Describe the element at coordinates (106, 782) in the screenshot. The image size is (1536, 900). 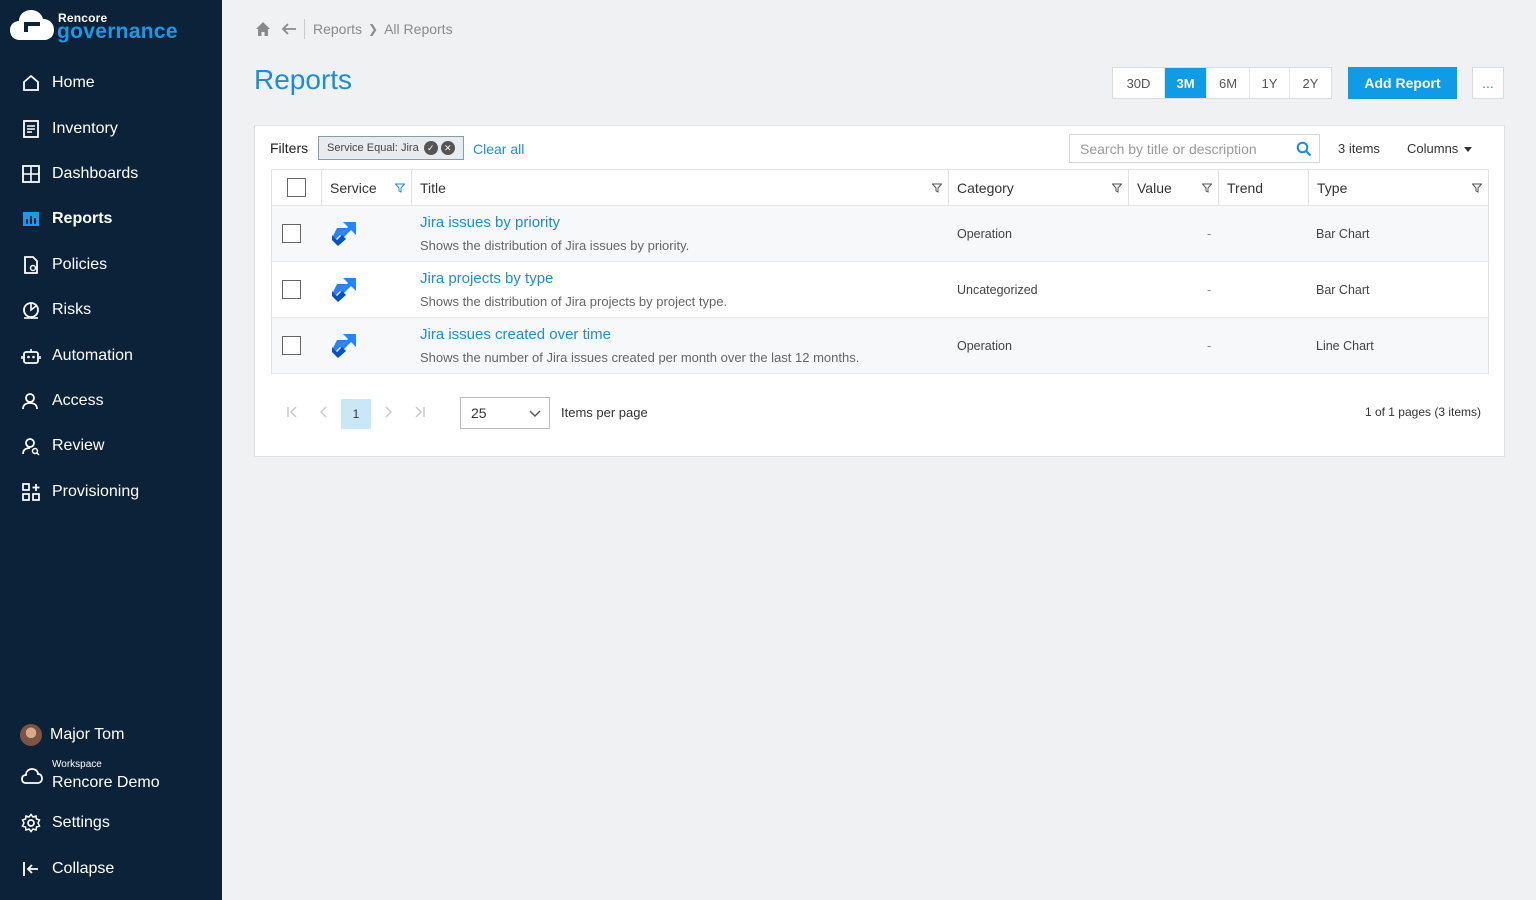
I see `workspace-name: Rencore Demo` at that location.